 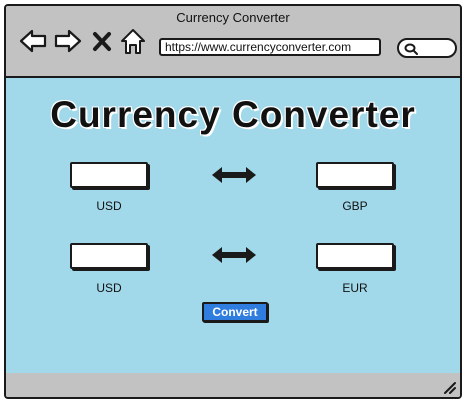 What do you see at coordinates (109, 206) in the screenshot?
I see `from-currency-label-1: USD` at bounding box center [109, 206].